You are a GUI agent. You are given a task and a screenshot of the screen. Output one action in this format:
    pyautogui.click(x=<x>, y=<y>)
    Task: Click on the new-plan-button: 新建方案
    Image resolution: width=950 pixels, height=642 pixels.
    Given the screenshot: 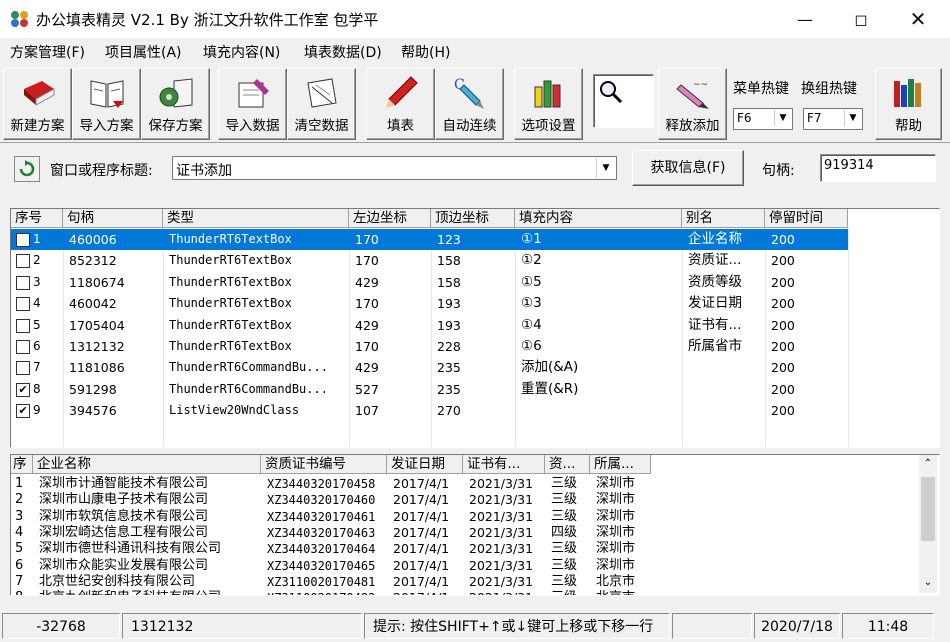 What is the action you would take?
    pyautogui.click(x=37, y=104)
    